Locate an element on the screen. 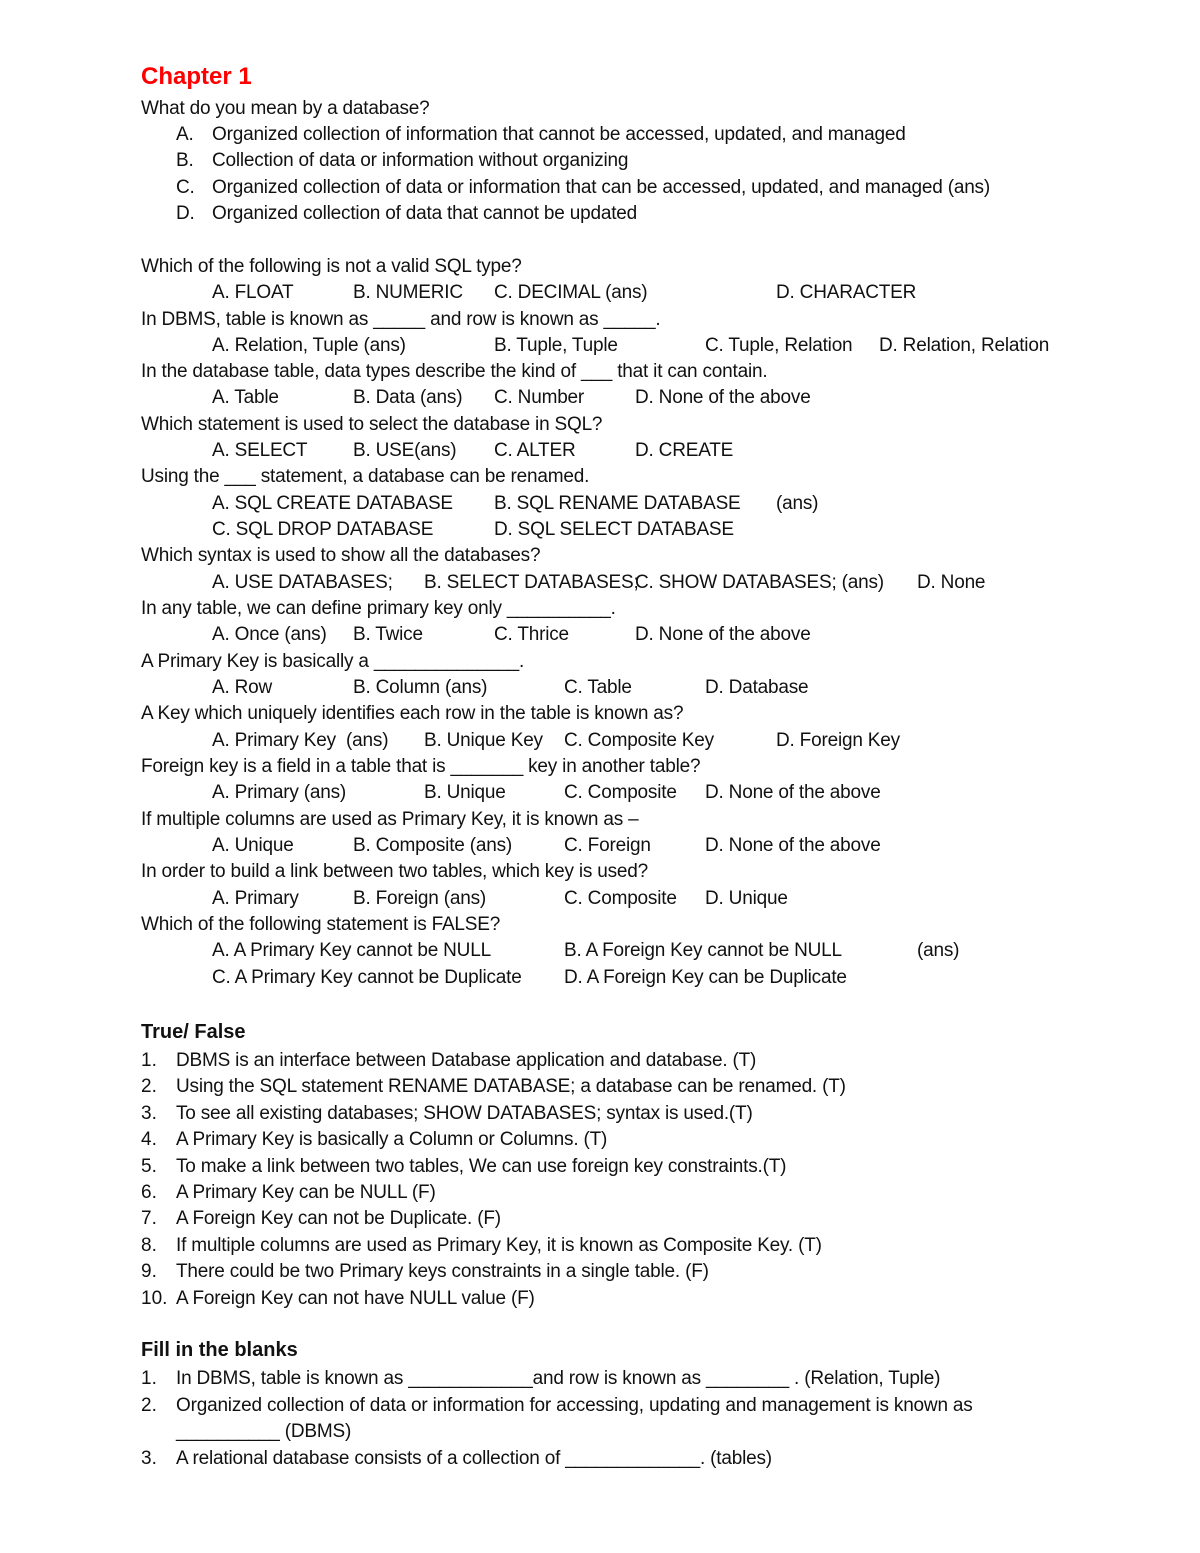 This screenshot has height=1553, width=1200. option: A. SQL CREATE DATABASE is located at coordinates (332, 503).